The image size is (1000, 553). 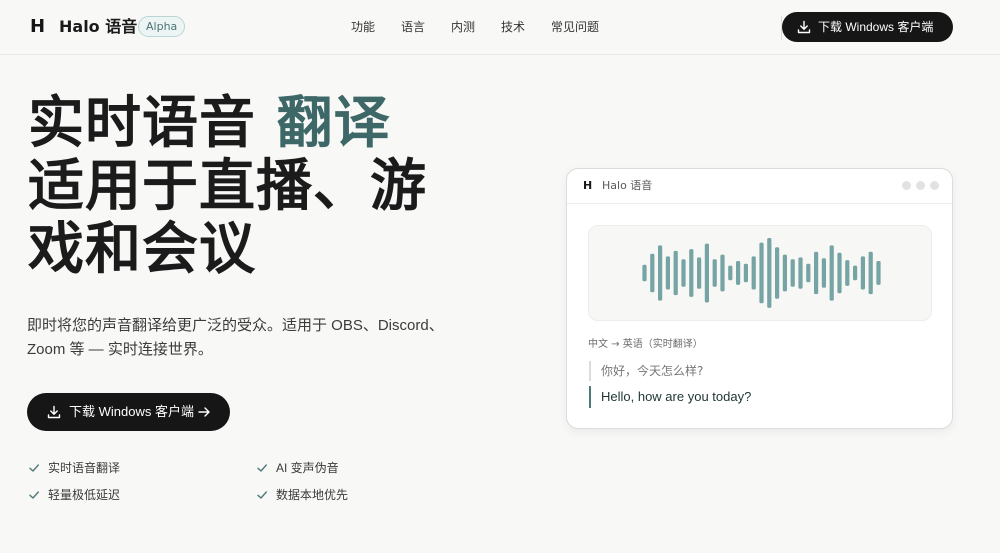 I want to click on nav-features: 功能, so click(x=363, y=27).